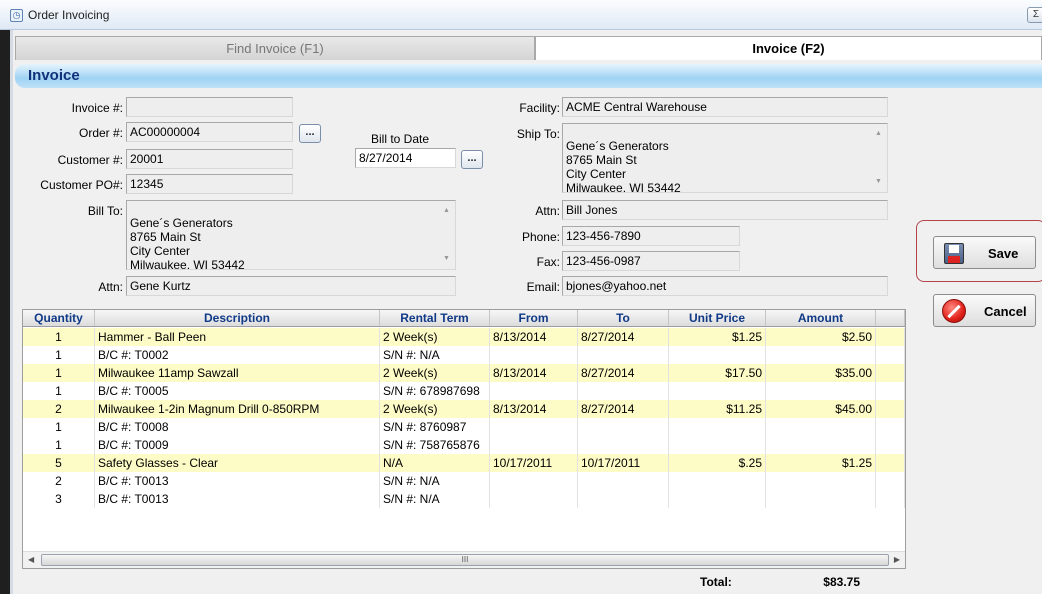 The height and width of the screenshot is (594, 1042). Describe the element at coordinates (105, 211) in the screenshot. I see `bill-to-label: Bill To:` at that location.